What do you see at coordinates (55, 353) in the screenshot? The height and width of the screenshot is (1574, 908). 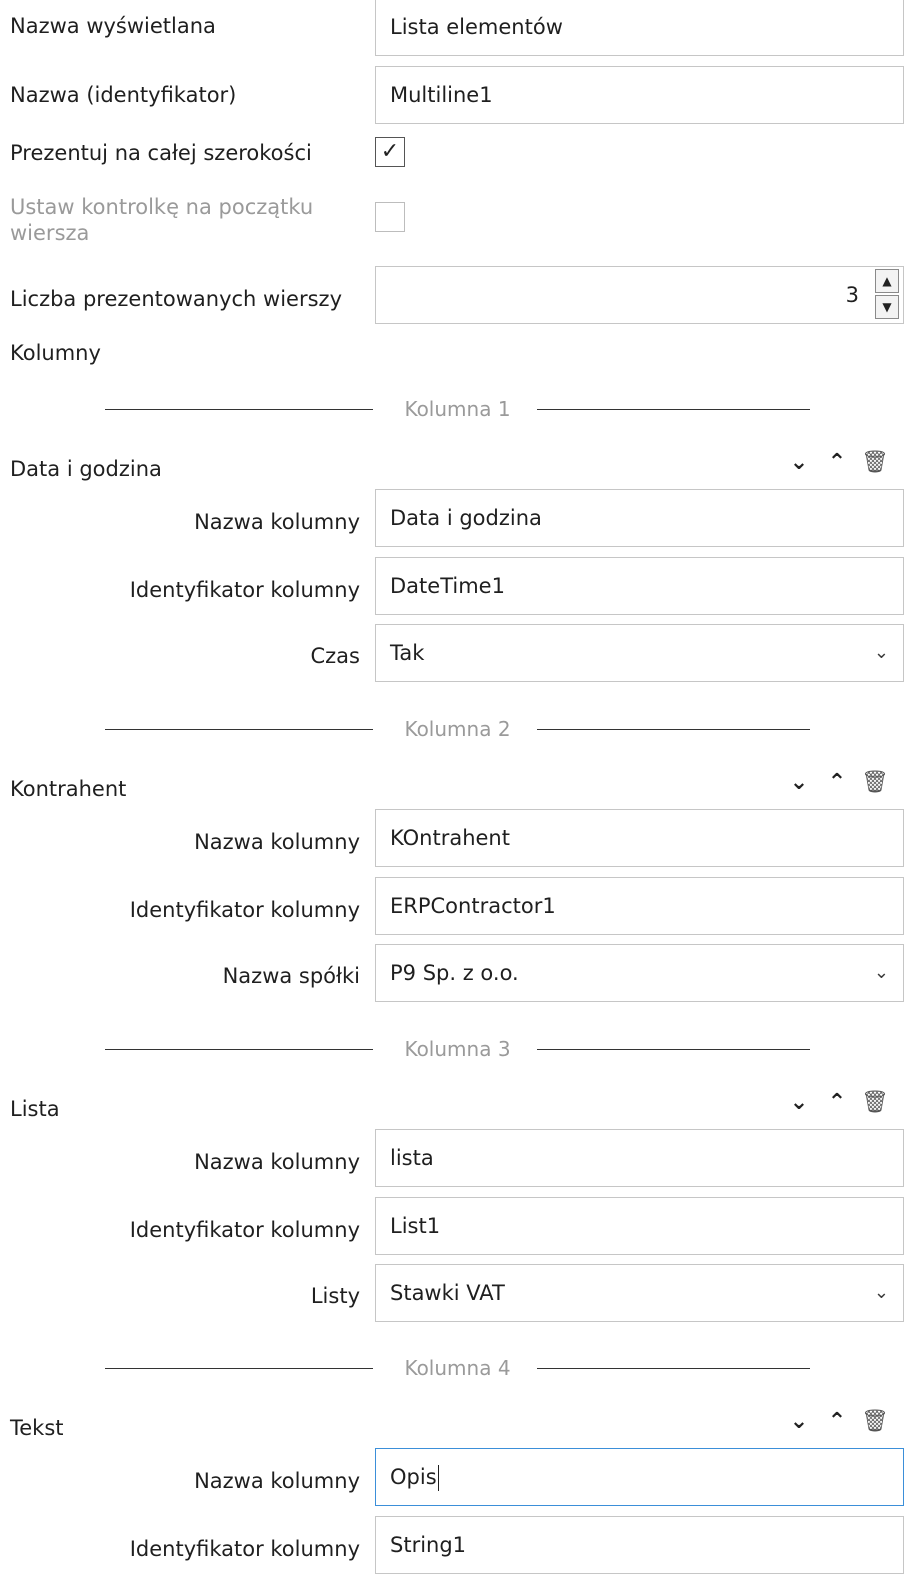 I see `columns-label: Kolumny` at bounding box center [55, 353].